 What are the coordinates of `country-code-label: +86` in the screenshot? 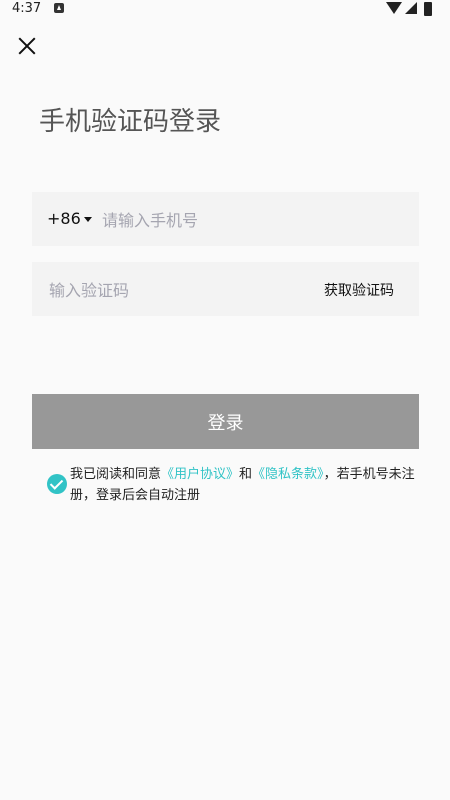 It's located at (64, 218).